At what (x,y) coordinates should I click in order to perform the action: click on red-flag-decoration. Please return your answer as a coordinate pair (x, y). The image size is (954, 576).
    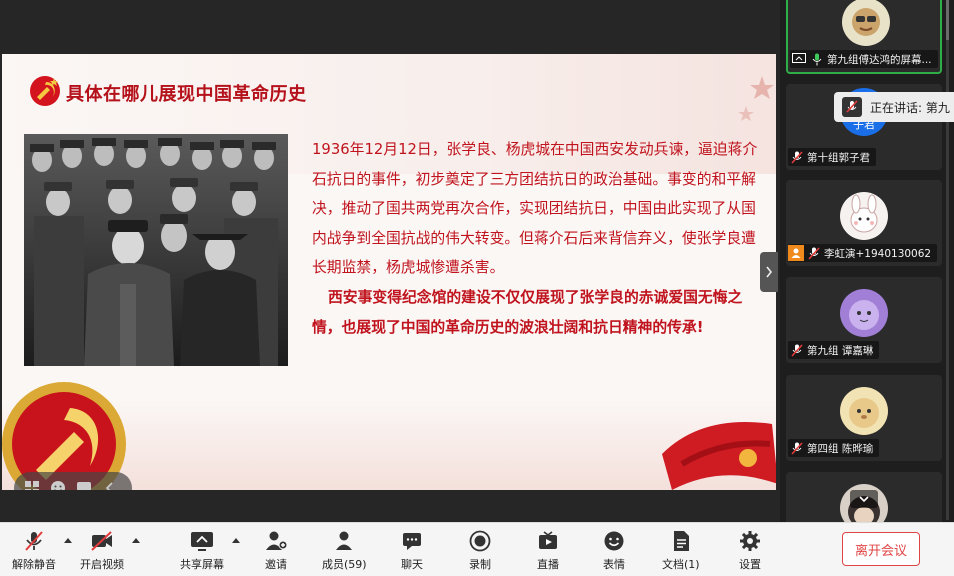
    Looking at the image, I should click on (719, 456).